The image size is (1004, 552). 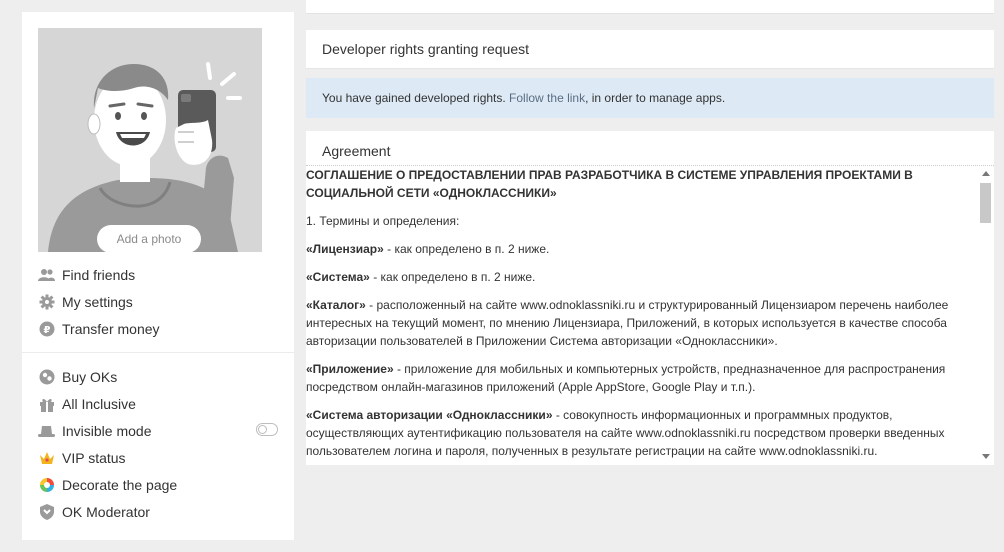 What do you see at coordinates (46, 484) in the screenshot?
I see `palette-icon` at bounding box center [46, 484].